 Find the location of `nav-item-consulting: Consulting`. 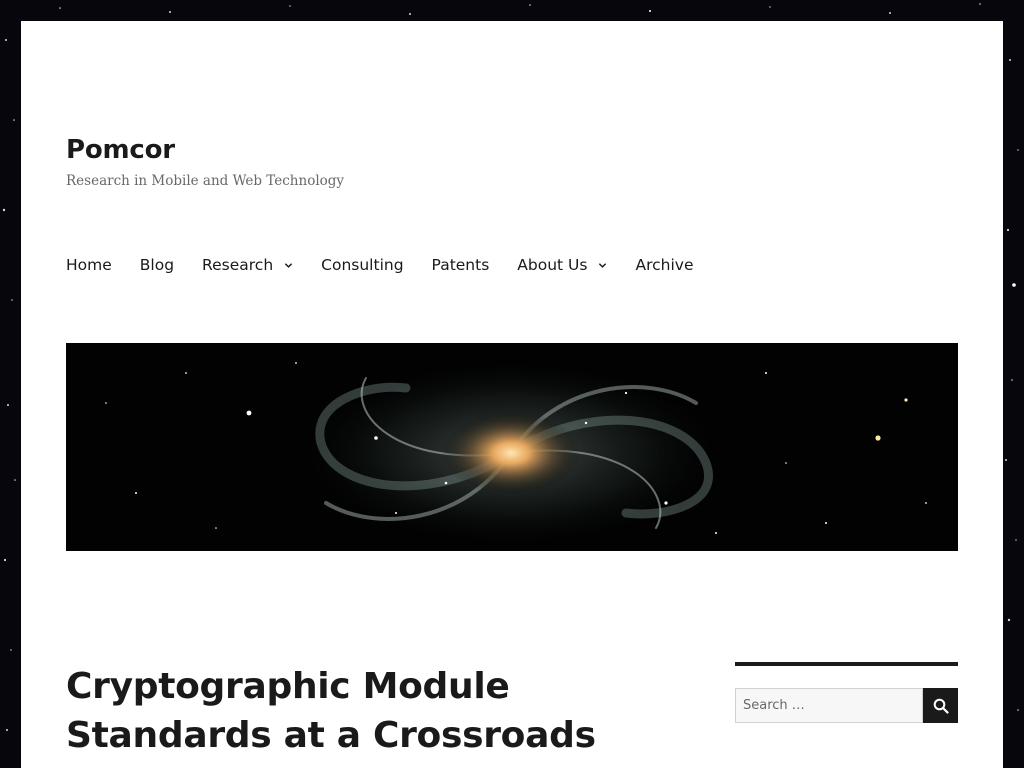

nav-item-consulting: Consulting is located at coordinates (362, 265).